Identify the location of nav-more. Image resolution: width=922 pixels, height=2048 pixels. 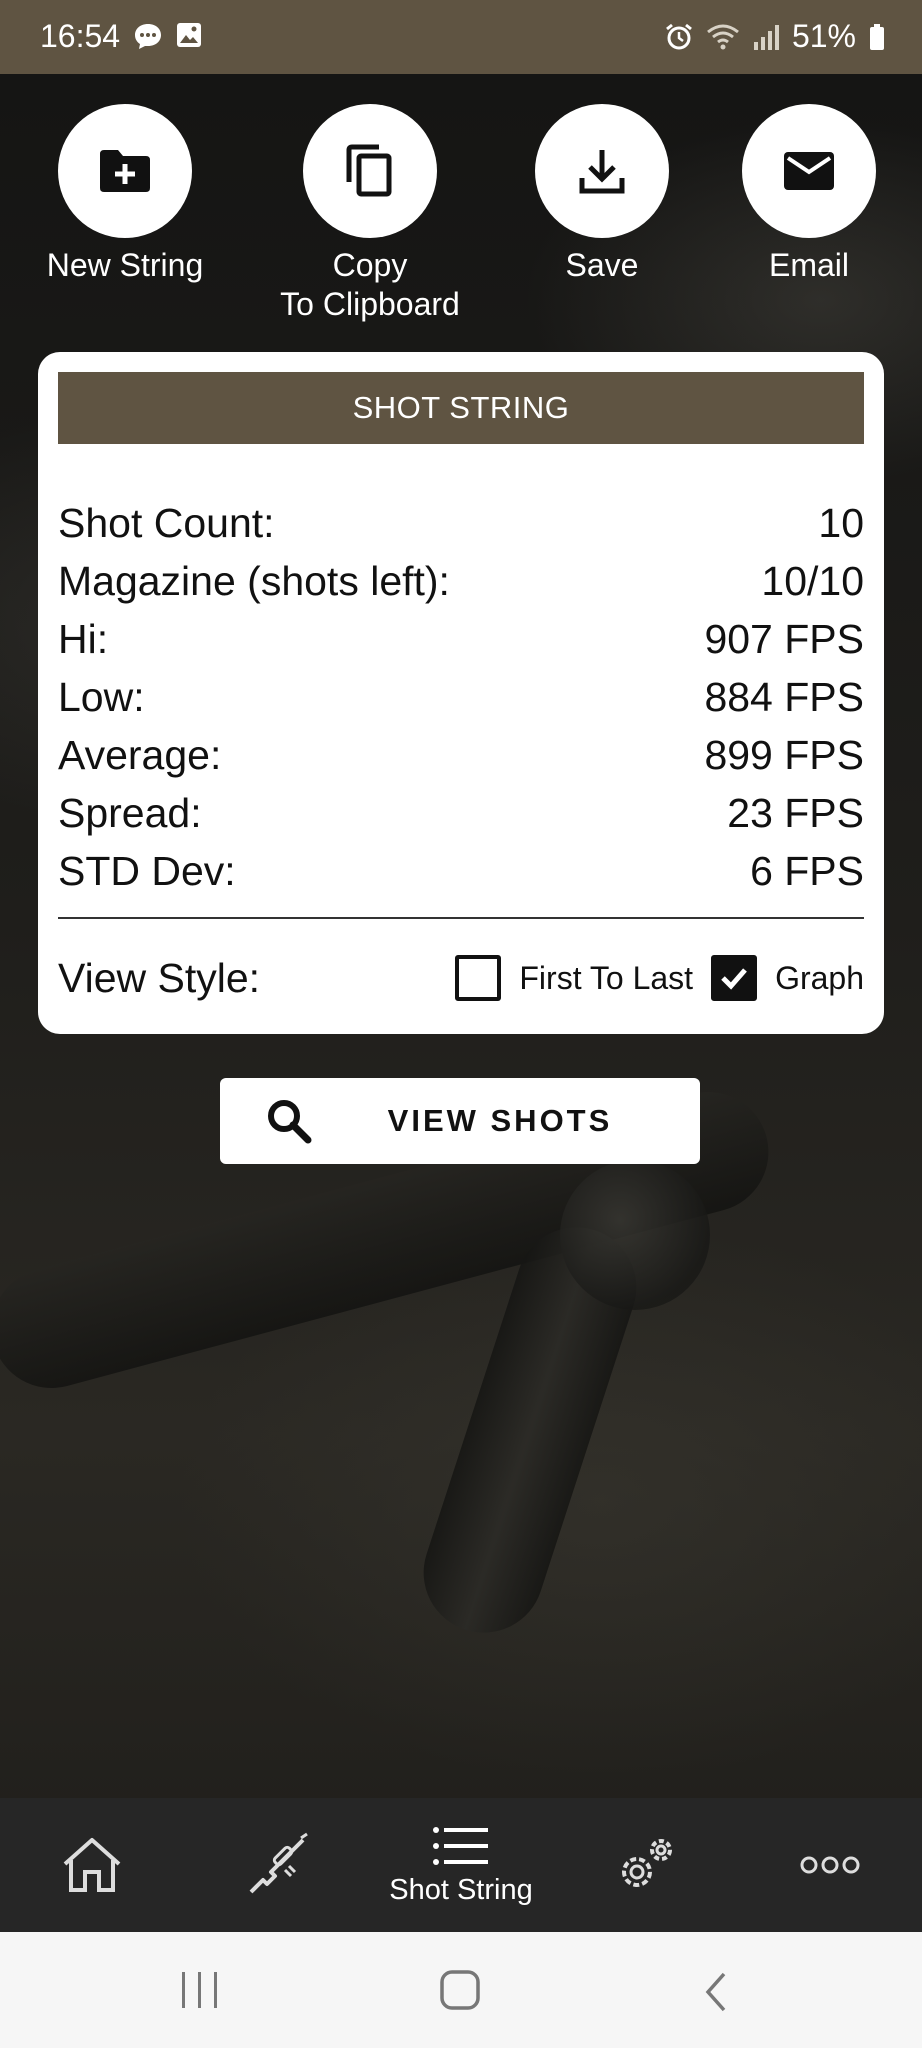
(830, 1865).